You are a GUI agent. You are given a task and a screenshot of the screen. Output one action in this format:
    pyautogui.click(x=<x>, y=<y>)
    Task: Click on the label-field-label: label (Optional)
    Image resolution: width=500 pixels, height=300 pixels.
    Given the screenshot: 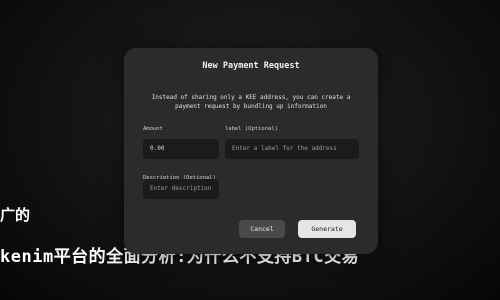 What is the action you would take?
    pyautogui.click(x=251, y=129)
    